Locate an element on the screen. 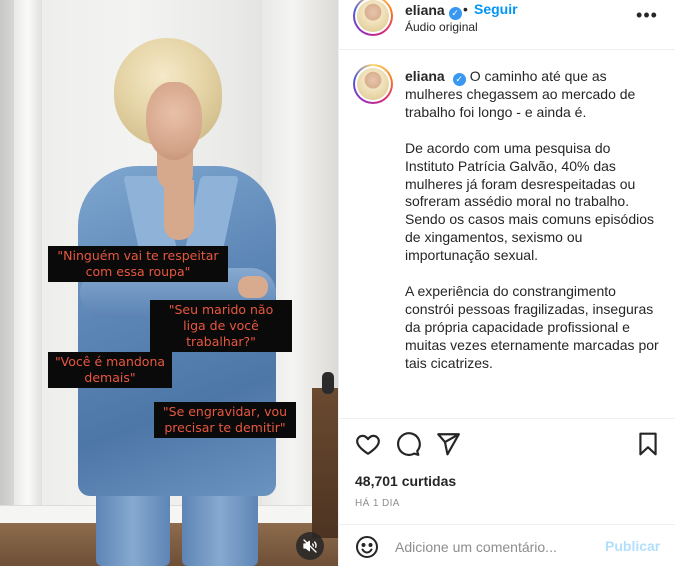 The height and width of the screenshot is (566, 675). face is located at coordinates (174, 121).